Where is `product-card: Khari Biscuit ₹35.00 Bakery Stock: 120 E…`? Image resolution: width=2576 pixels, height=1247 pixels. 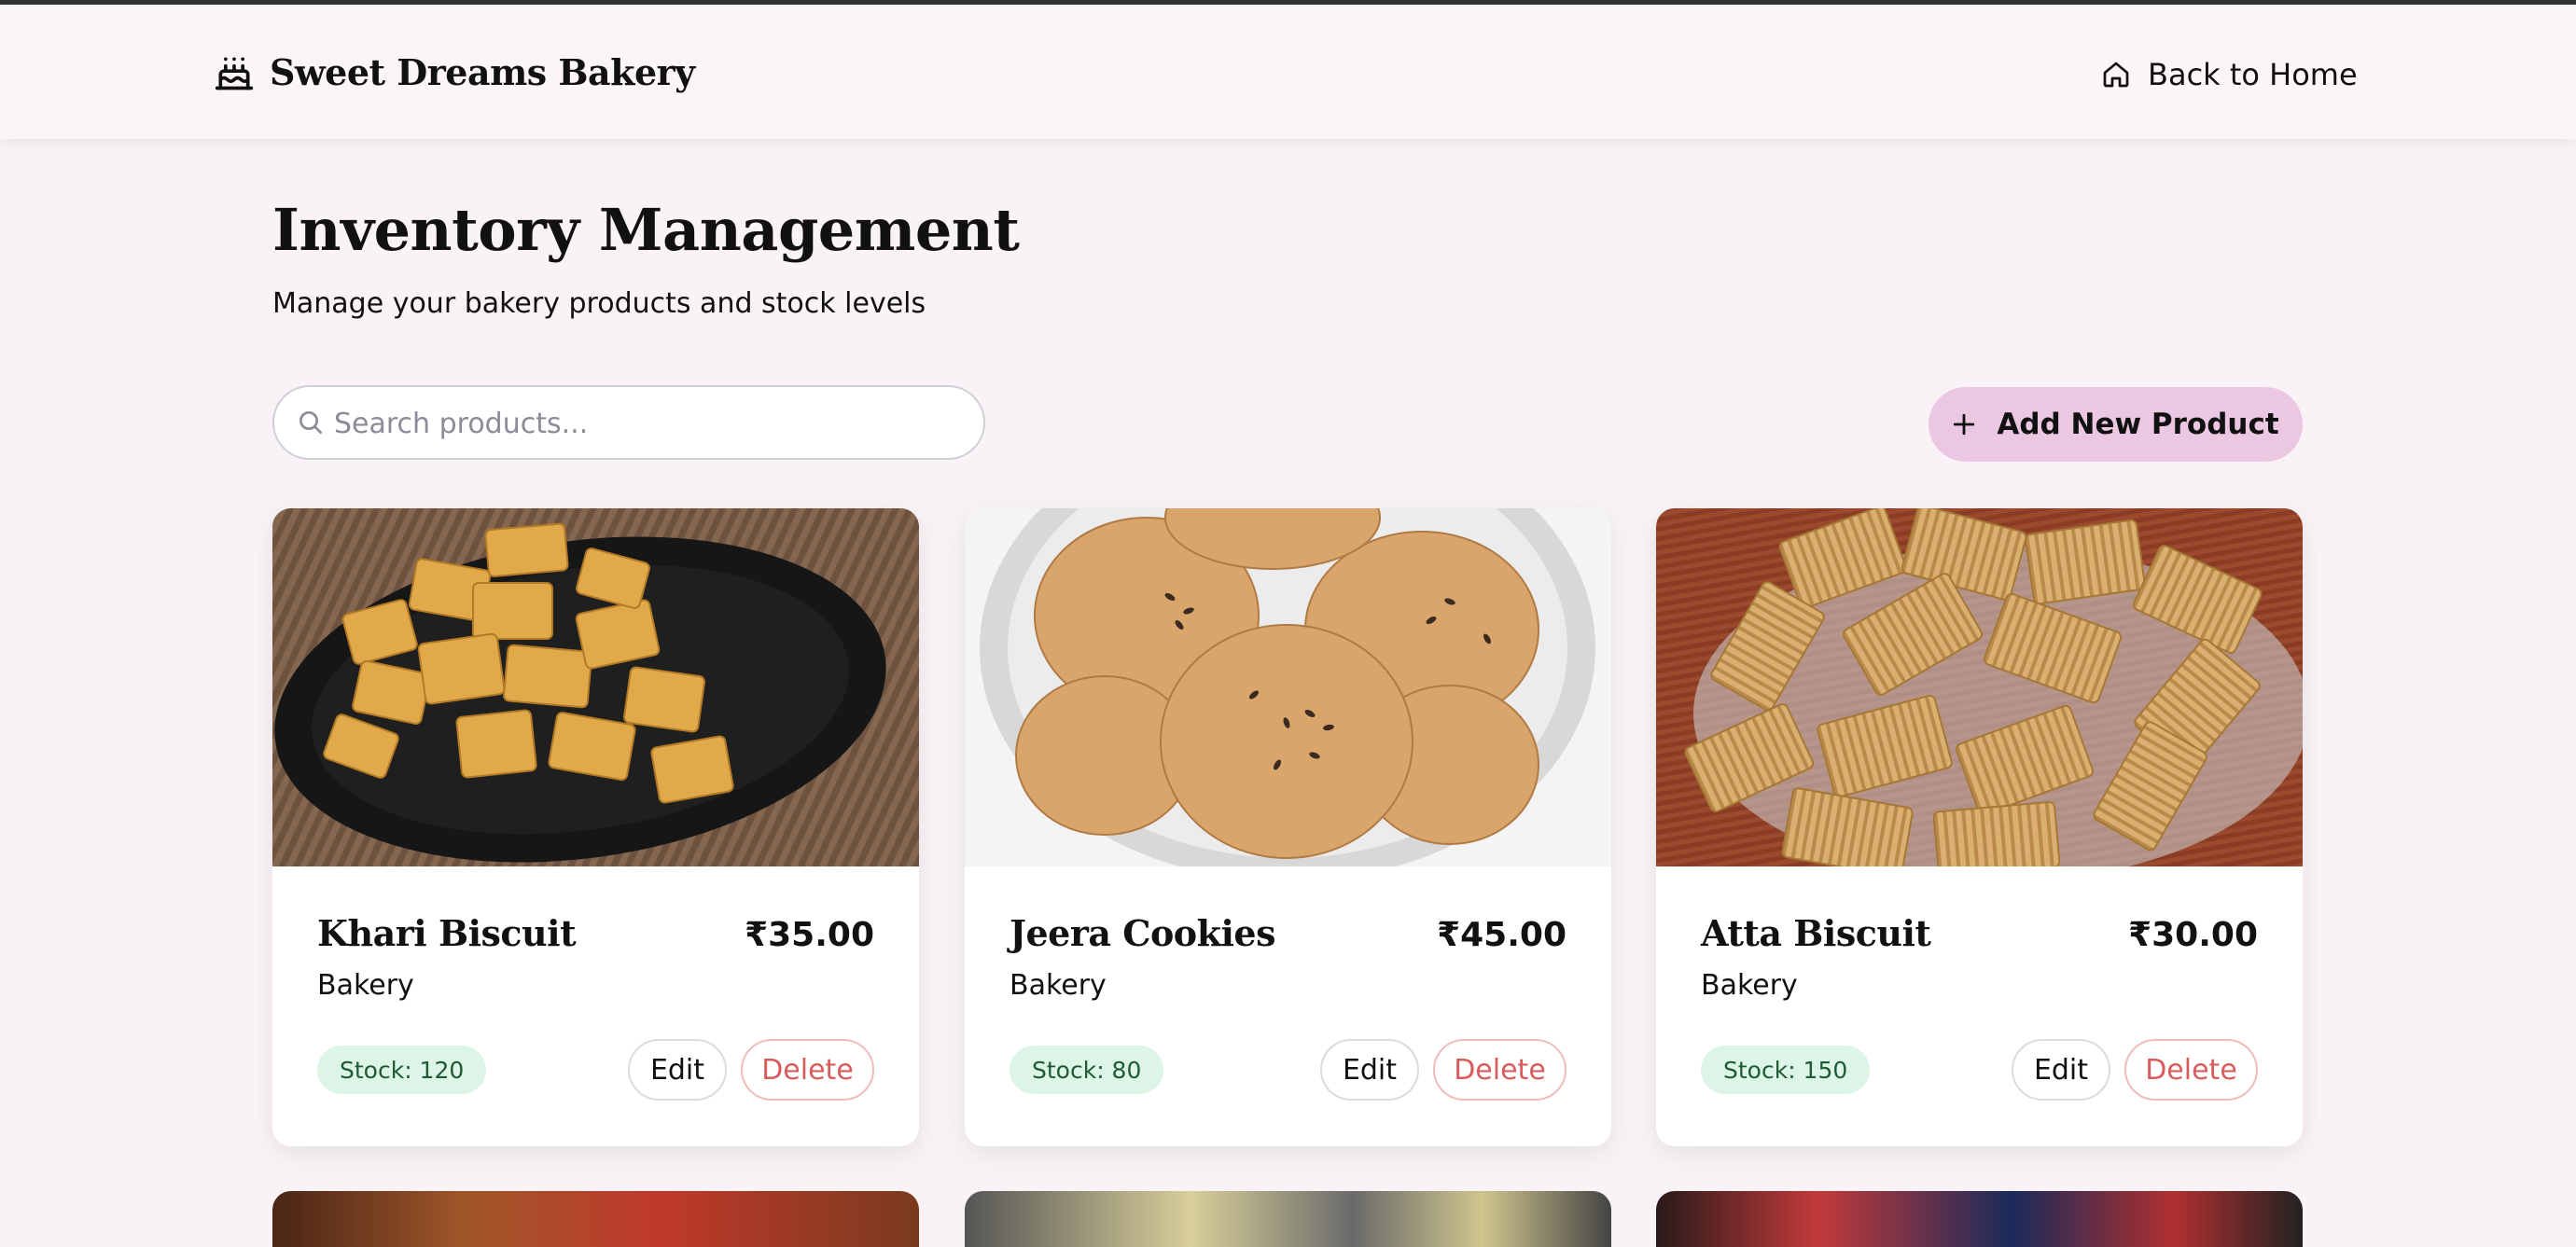 product-card: Khari Biscuit ₹35.00 Bakery Stock: 120 E… is located at coordinates (595, 827).